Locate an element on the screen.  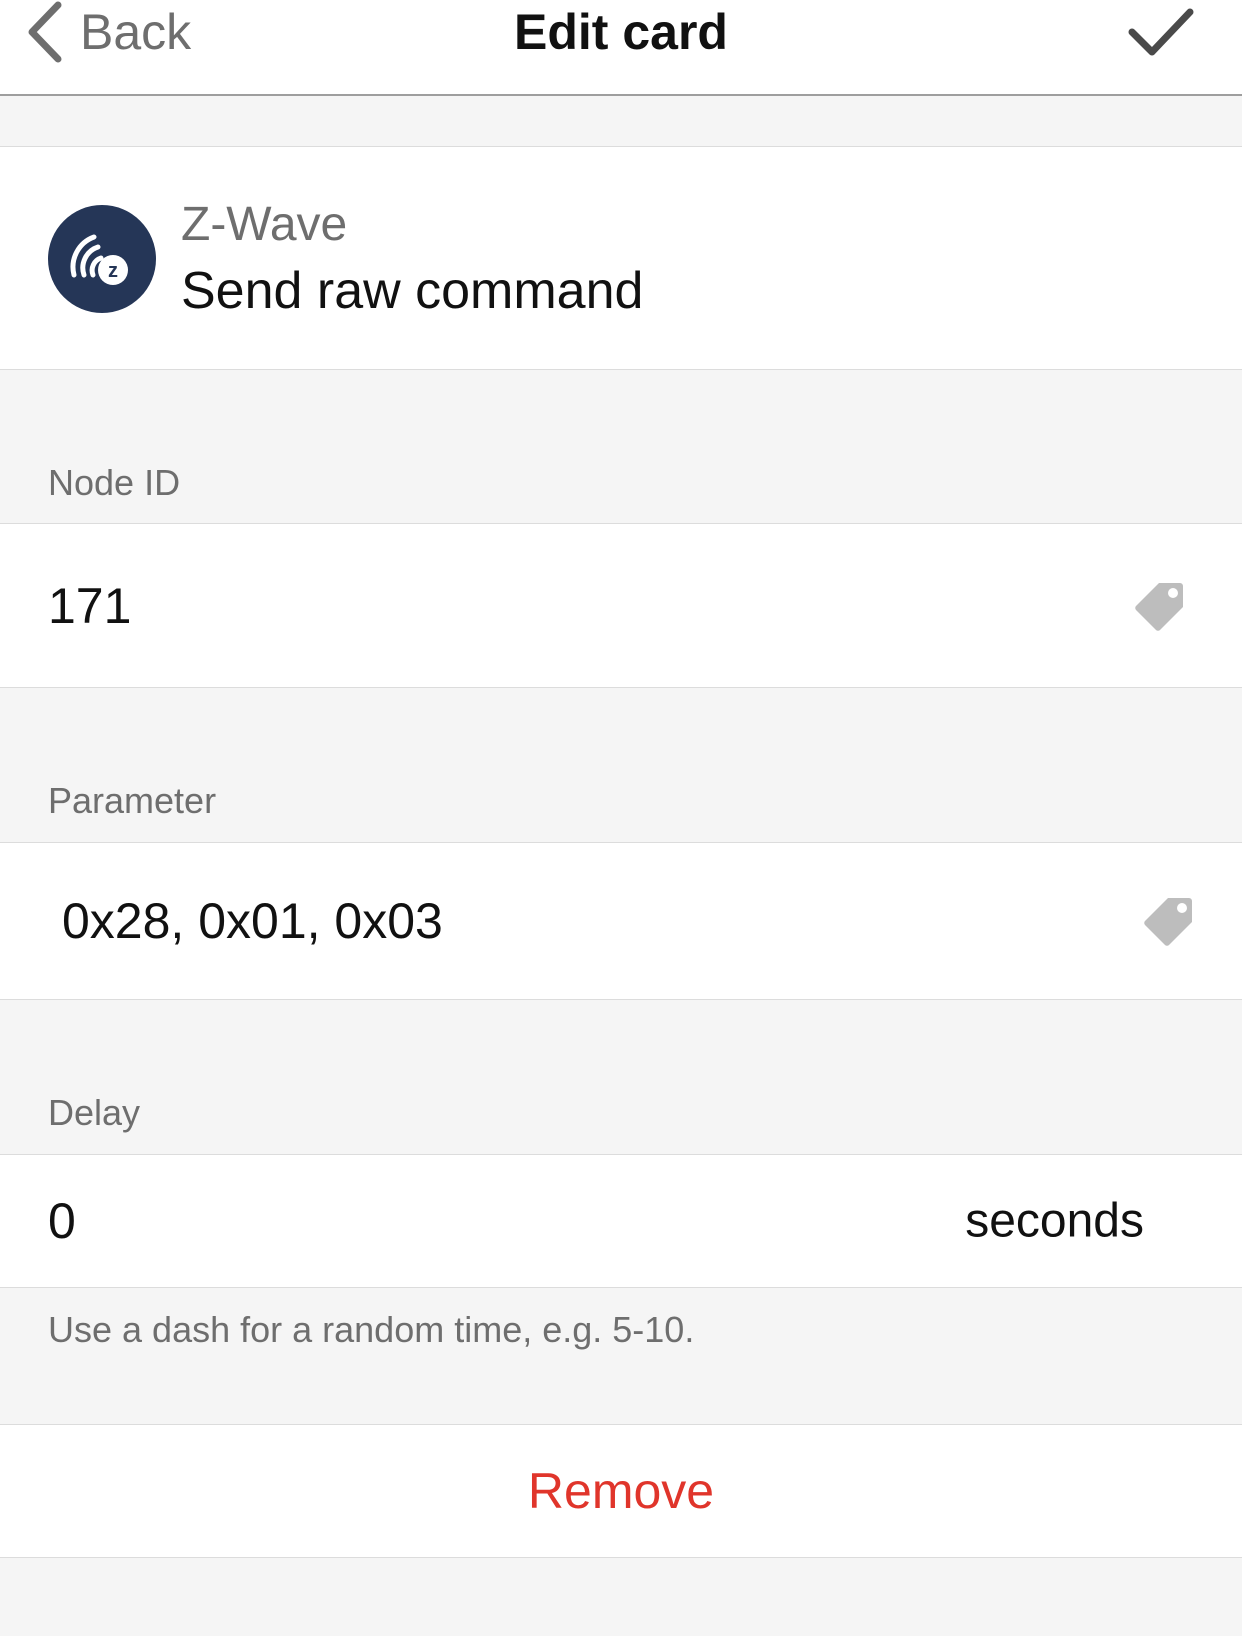
card-header: z Z-Wave Send raw command is located at coordinates (621, 258).